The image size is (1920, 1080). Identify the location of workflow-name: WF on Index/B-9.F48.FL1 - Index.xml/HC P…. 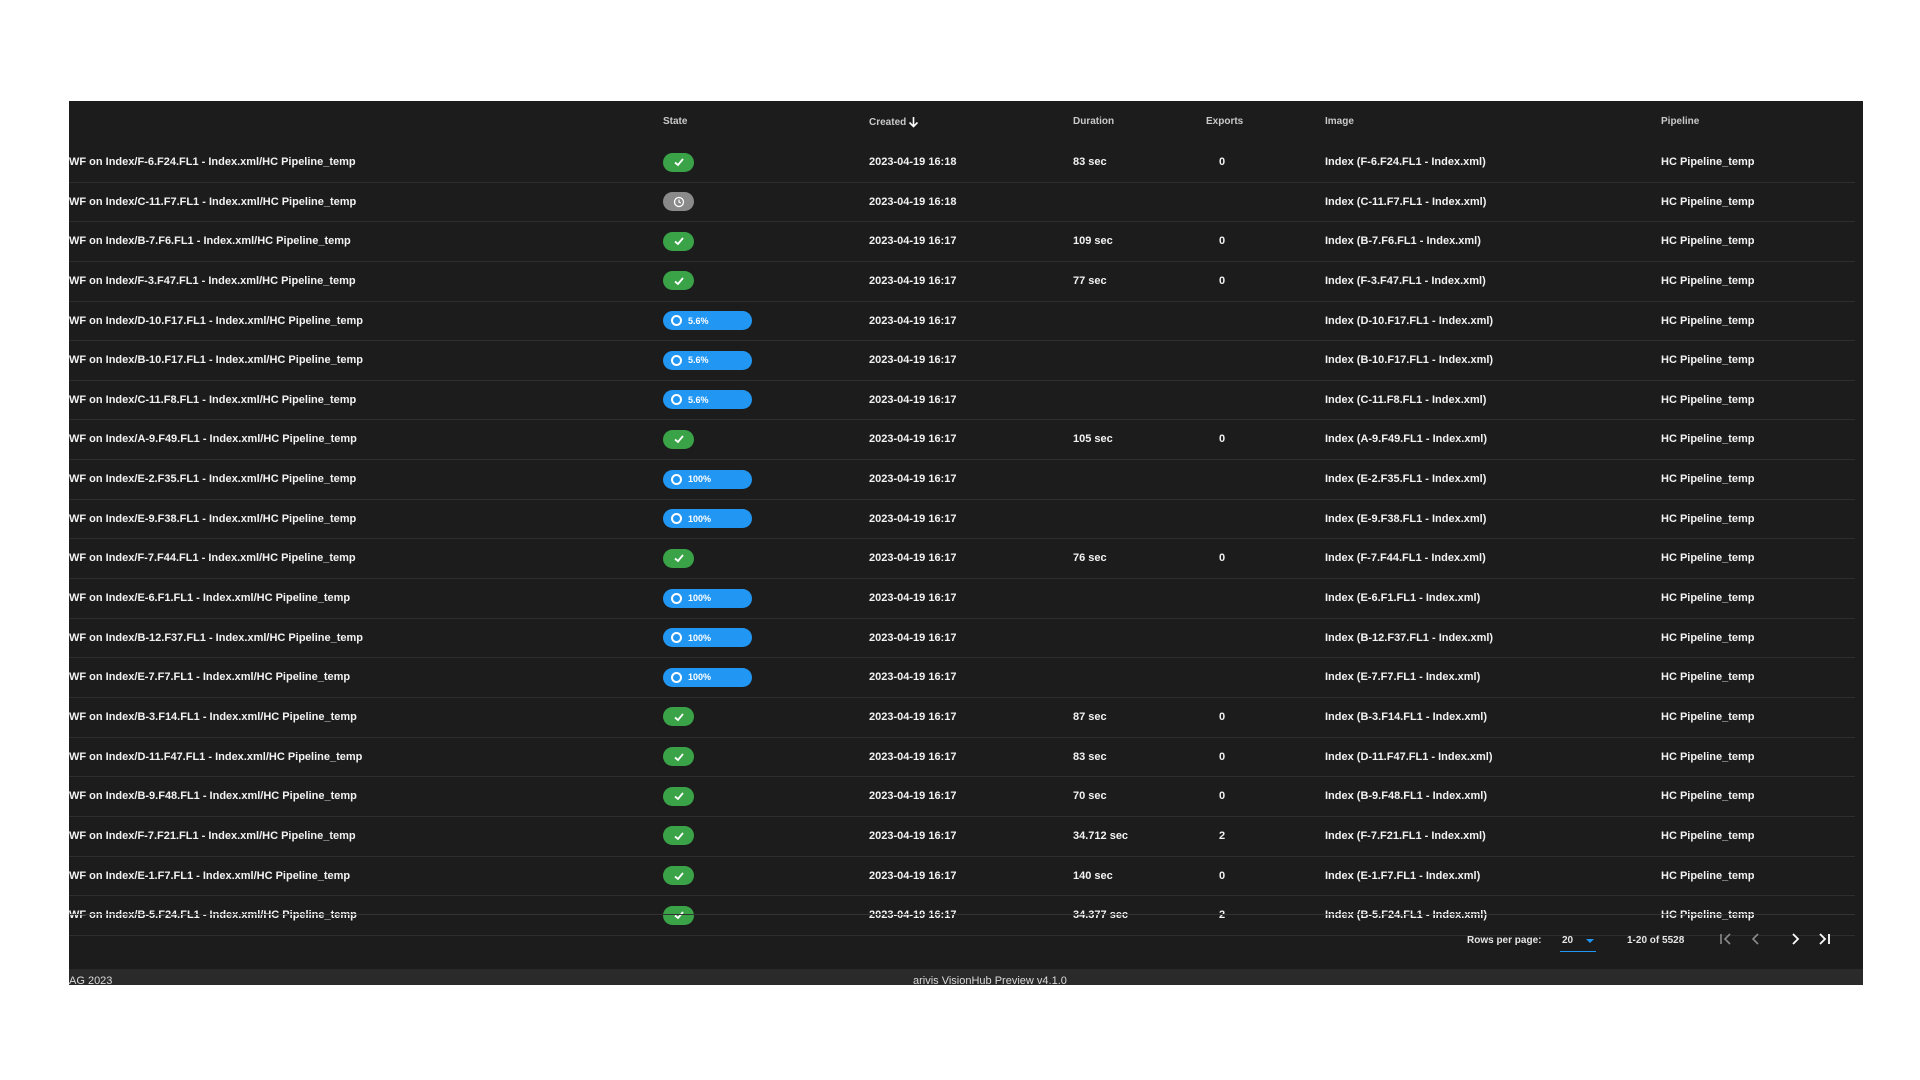
(213, 796).